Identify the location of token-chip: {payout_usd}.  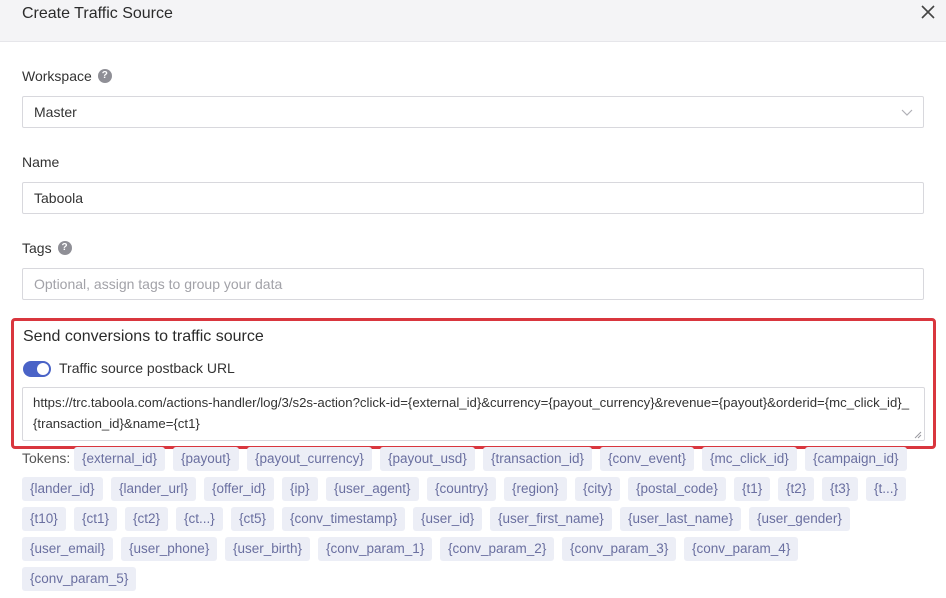
(427, 459).